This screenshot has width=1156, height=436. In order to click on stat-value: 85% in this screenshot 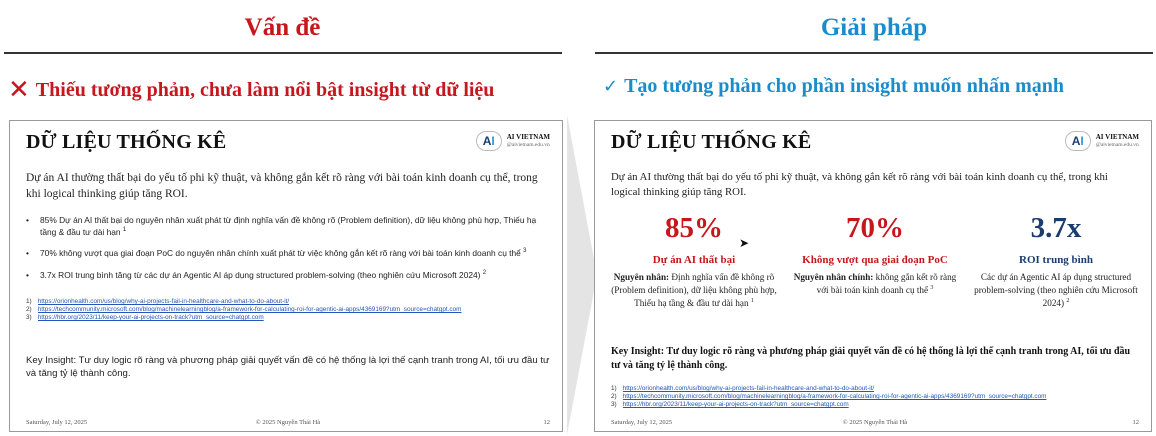, I will do `click(694, 228)`.